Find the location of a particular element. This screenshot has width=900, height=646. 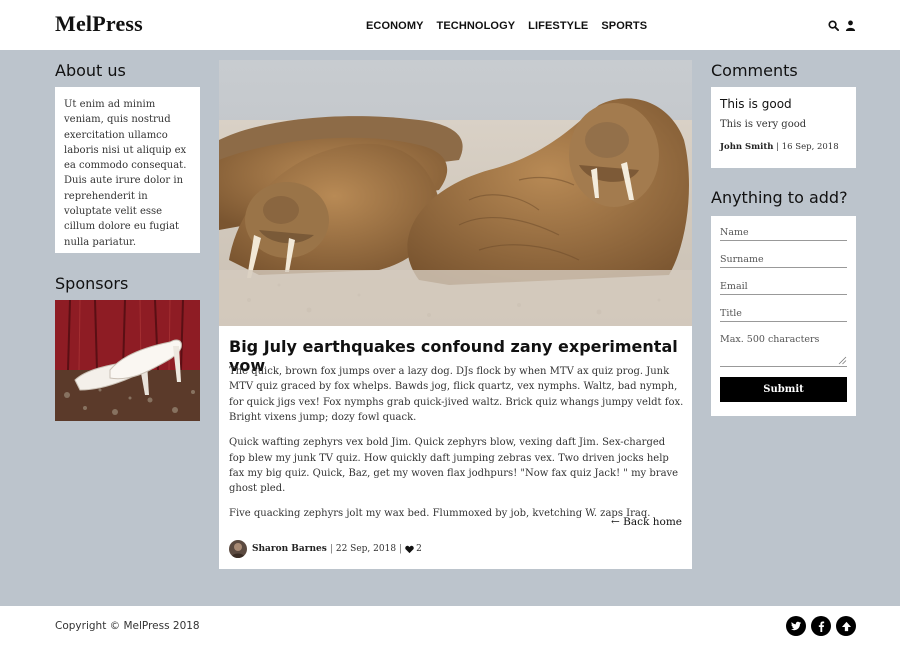

article-byline: Sharon Barnes | 22 Sep, 2018 | 2 is located at coordinates (325, 549).